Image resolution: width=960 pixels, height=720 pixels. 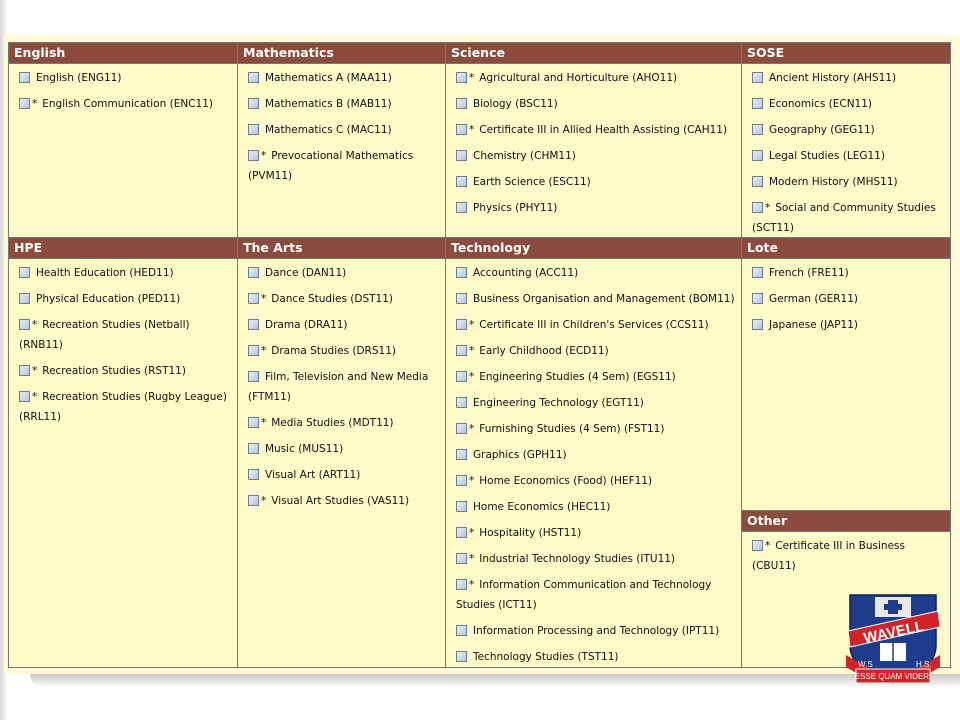 I want to click on subject-label: Economics (ECN11), so click(x=821, y=104).